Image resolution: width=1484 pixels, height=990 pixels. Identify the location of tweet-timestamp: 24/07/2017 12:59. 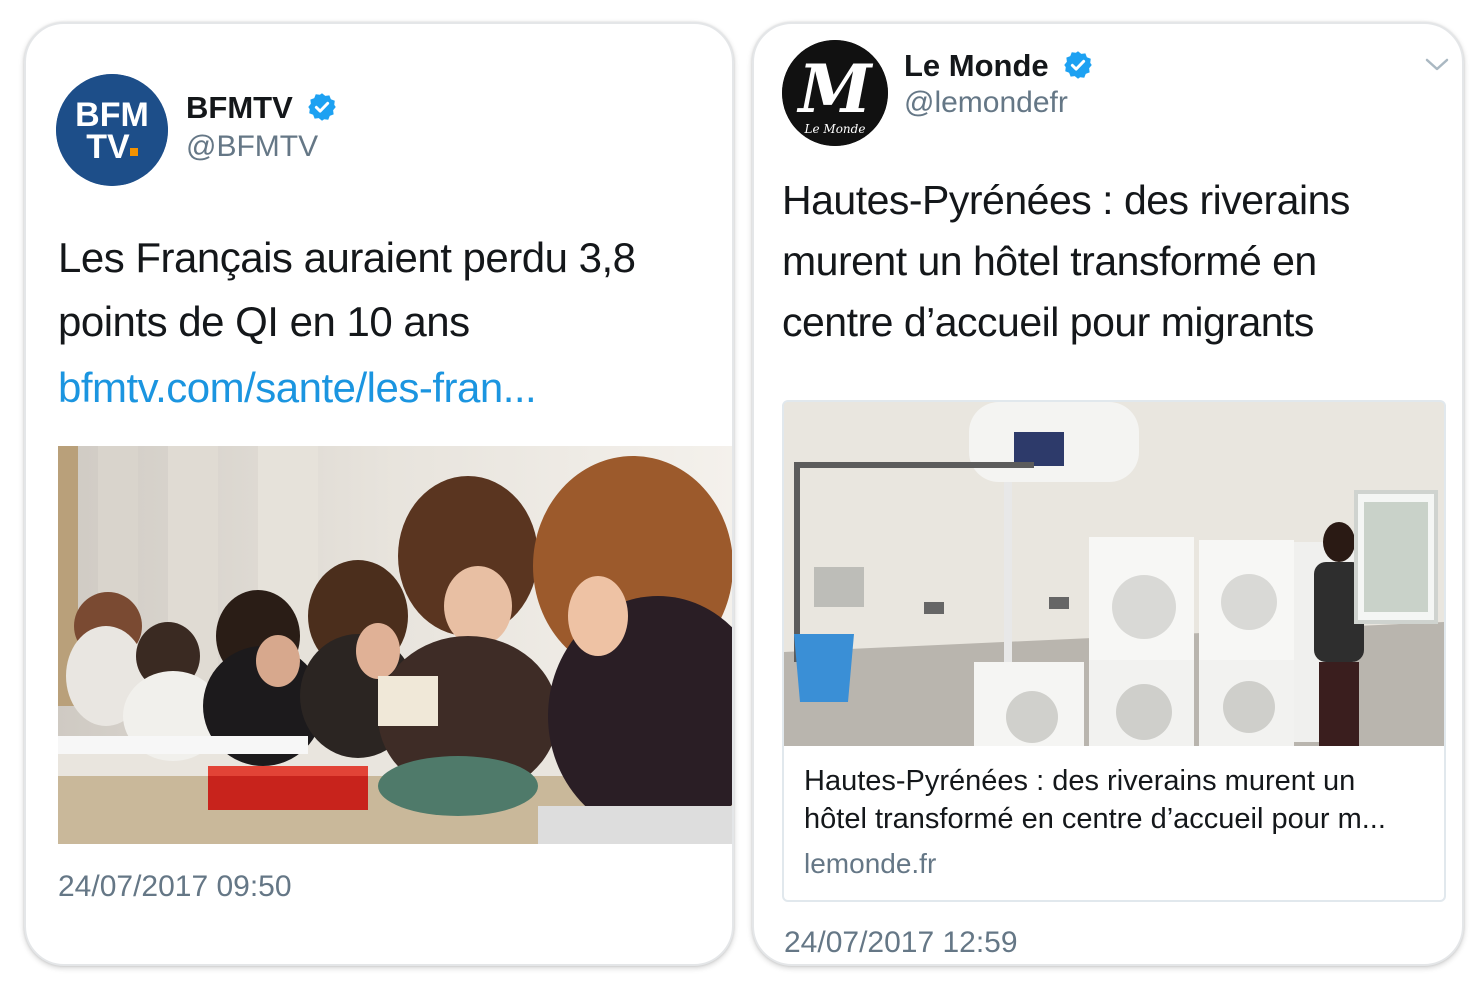
(901, 943).